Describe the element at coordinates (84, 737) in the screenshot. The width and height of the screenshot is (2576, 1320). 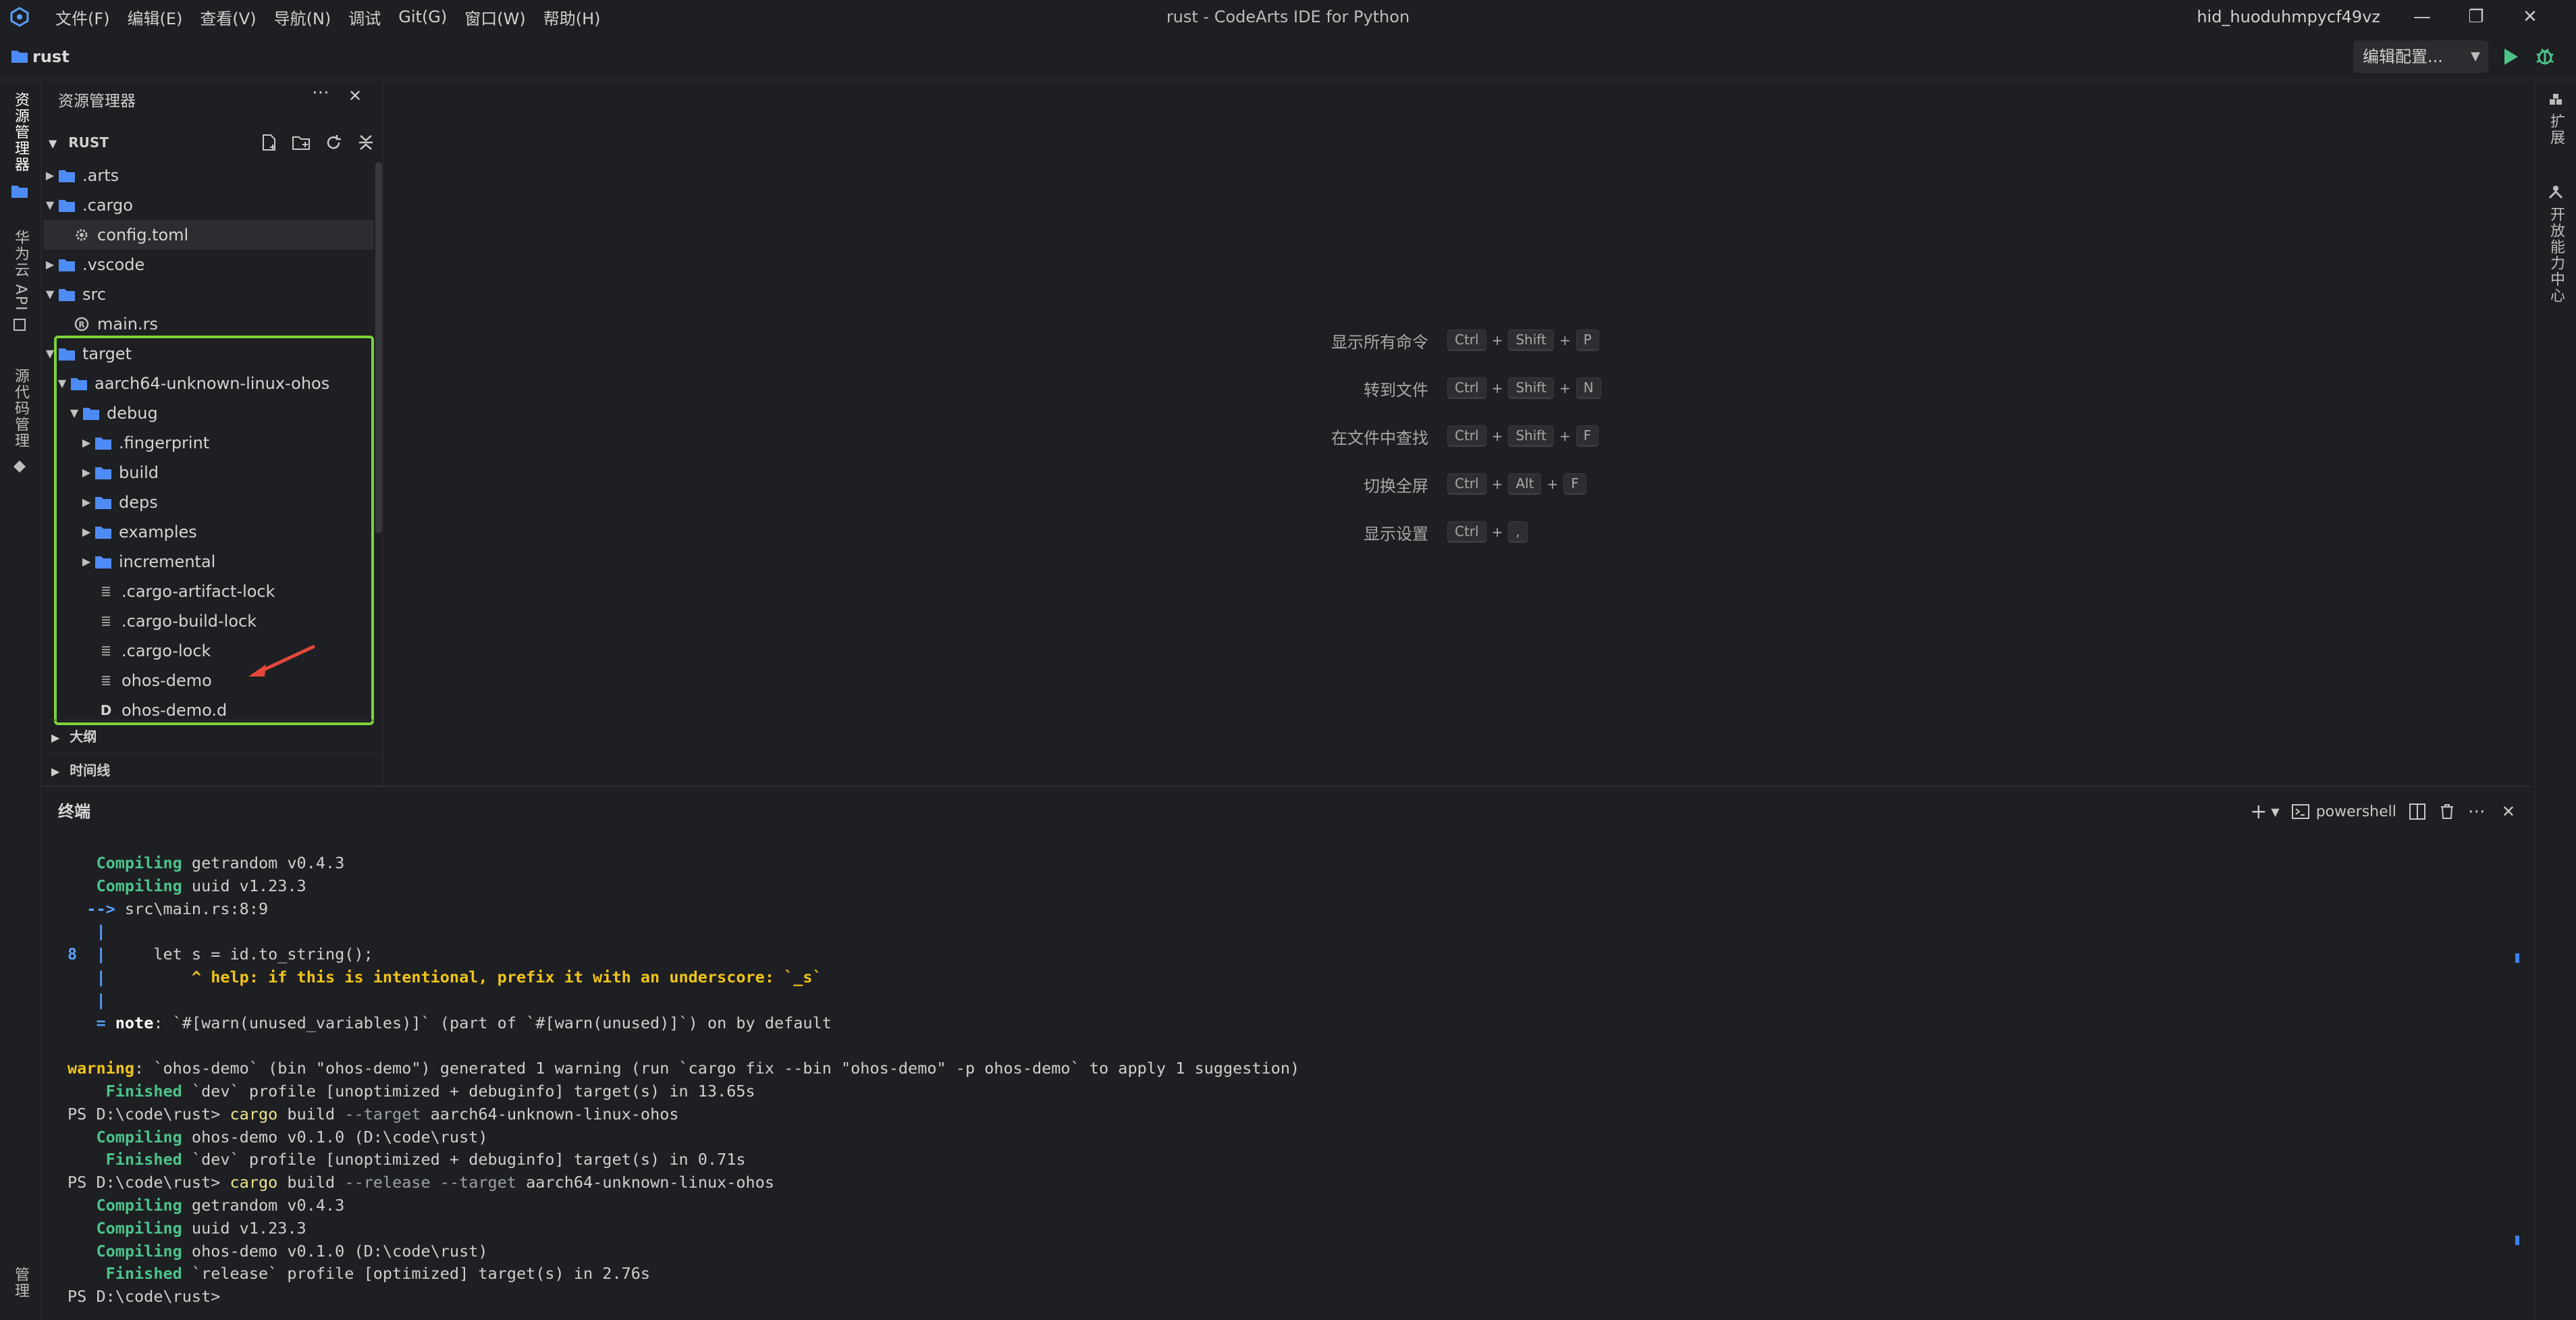
I see `outline-label: 大纲` at that location.